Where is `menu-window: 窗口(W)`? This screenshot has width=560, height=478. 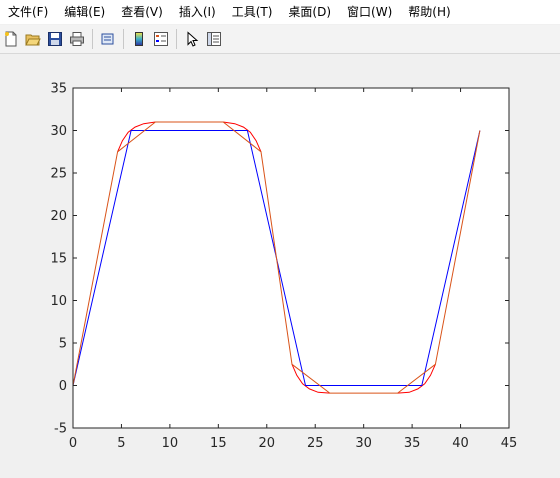
menu-window: 窗口(W) is located at coordinates (369, 12).